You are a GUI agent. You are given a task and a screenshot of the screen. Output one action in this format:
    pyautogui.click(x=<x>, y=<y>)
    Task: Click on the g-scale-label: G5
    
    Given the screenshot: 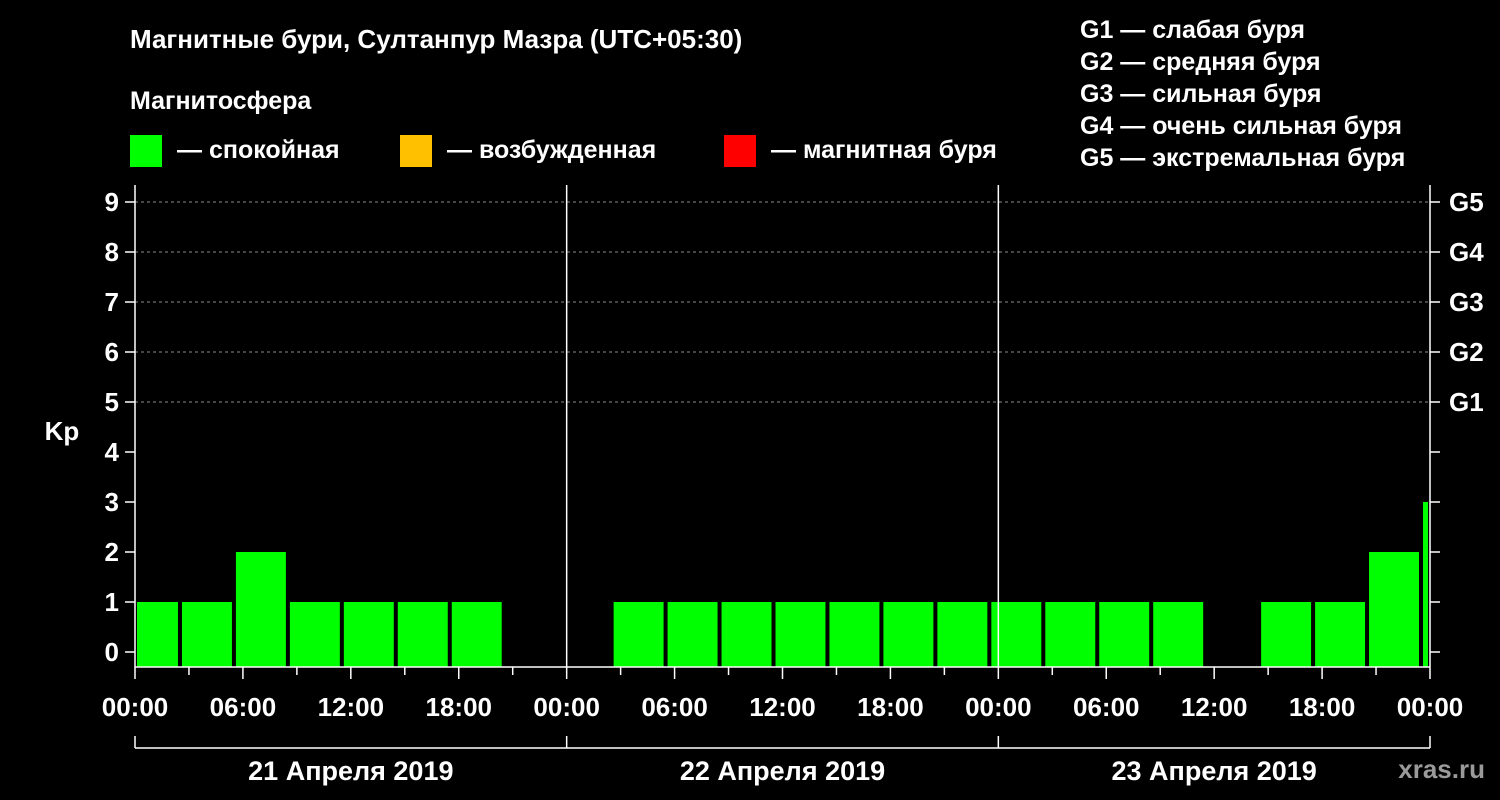 What is the action you would take?
    pyautogui.click(x=1466, y=202)
    